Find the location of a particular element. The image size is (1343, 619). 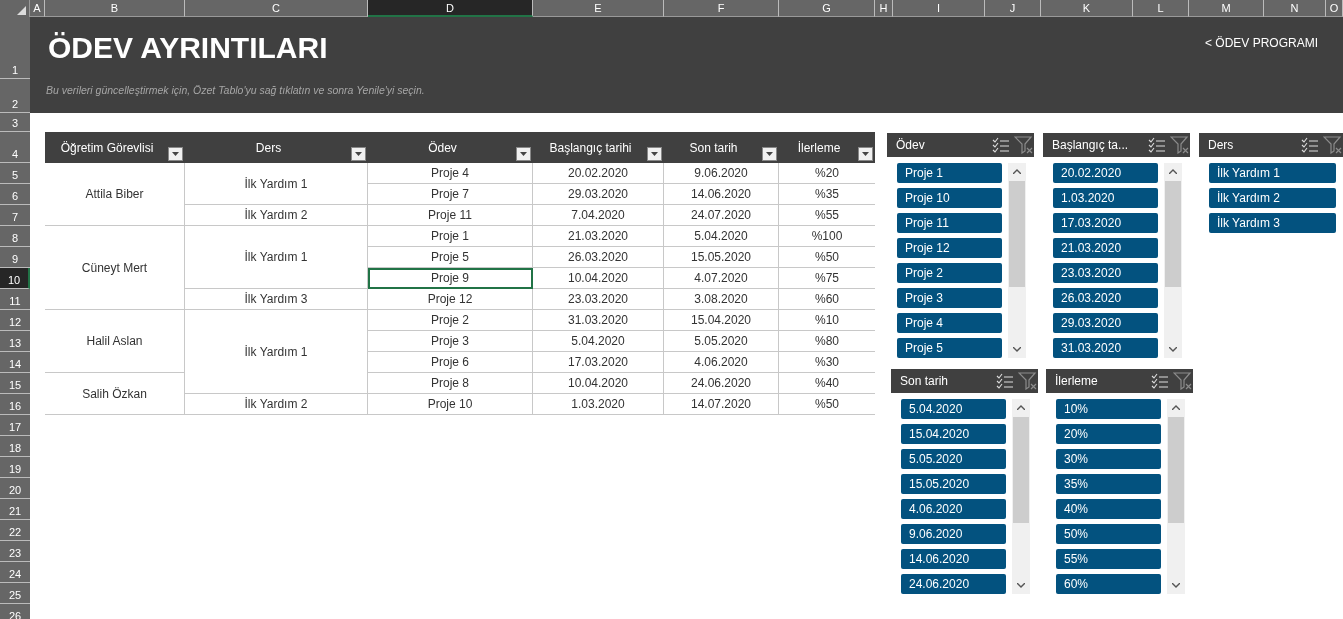

select-all-icon is located at coordinates (21, 10).